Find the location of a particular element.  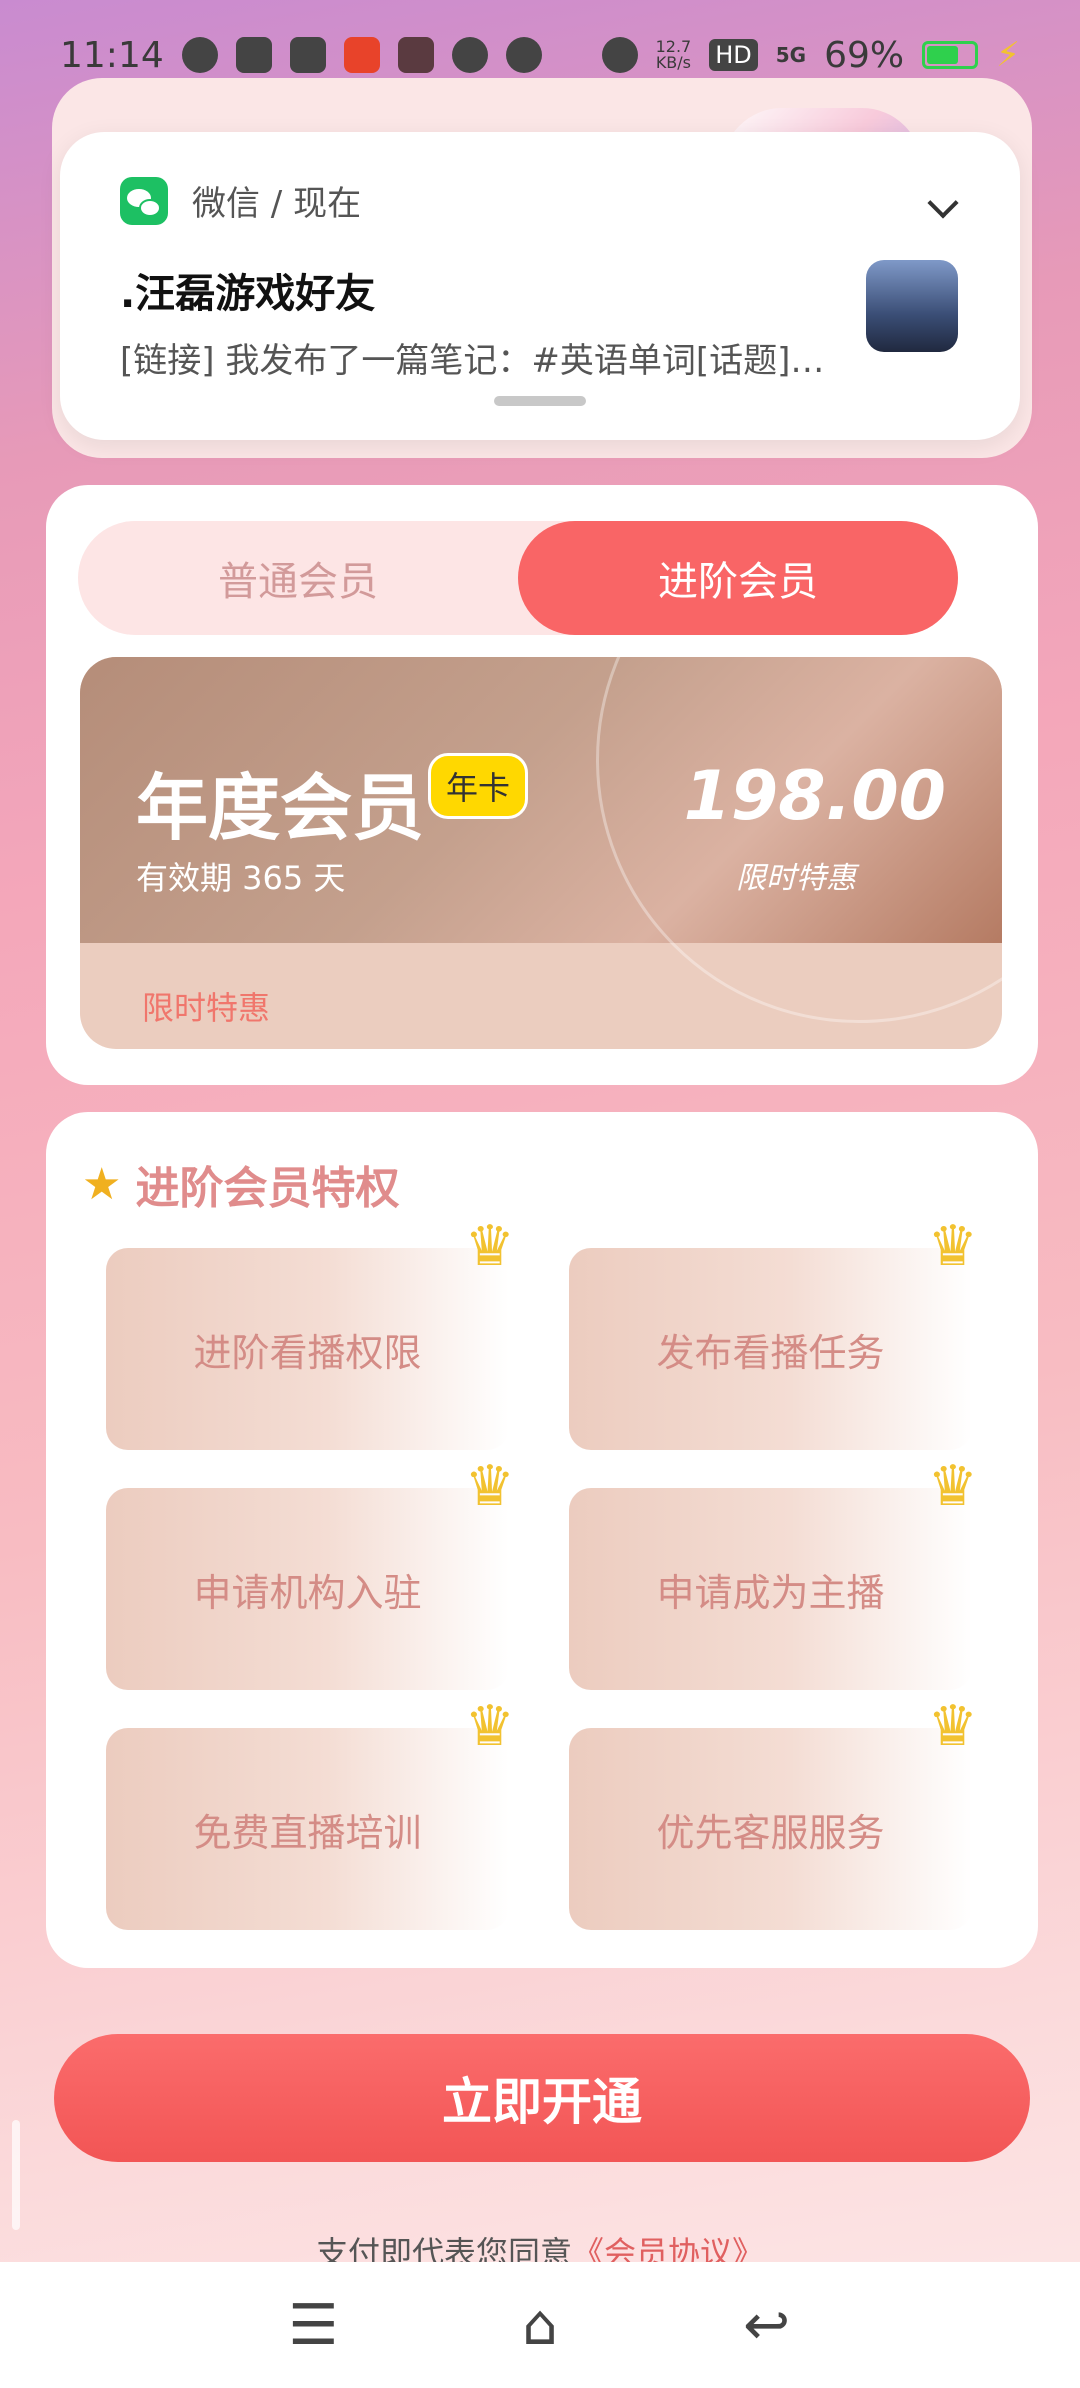

square-status-icon is located at coordinates (415, 55).